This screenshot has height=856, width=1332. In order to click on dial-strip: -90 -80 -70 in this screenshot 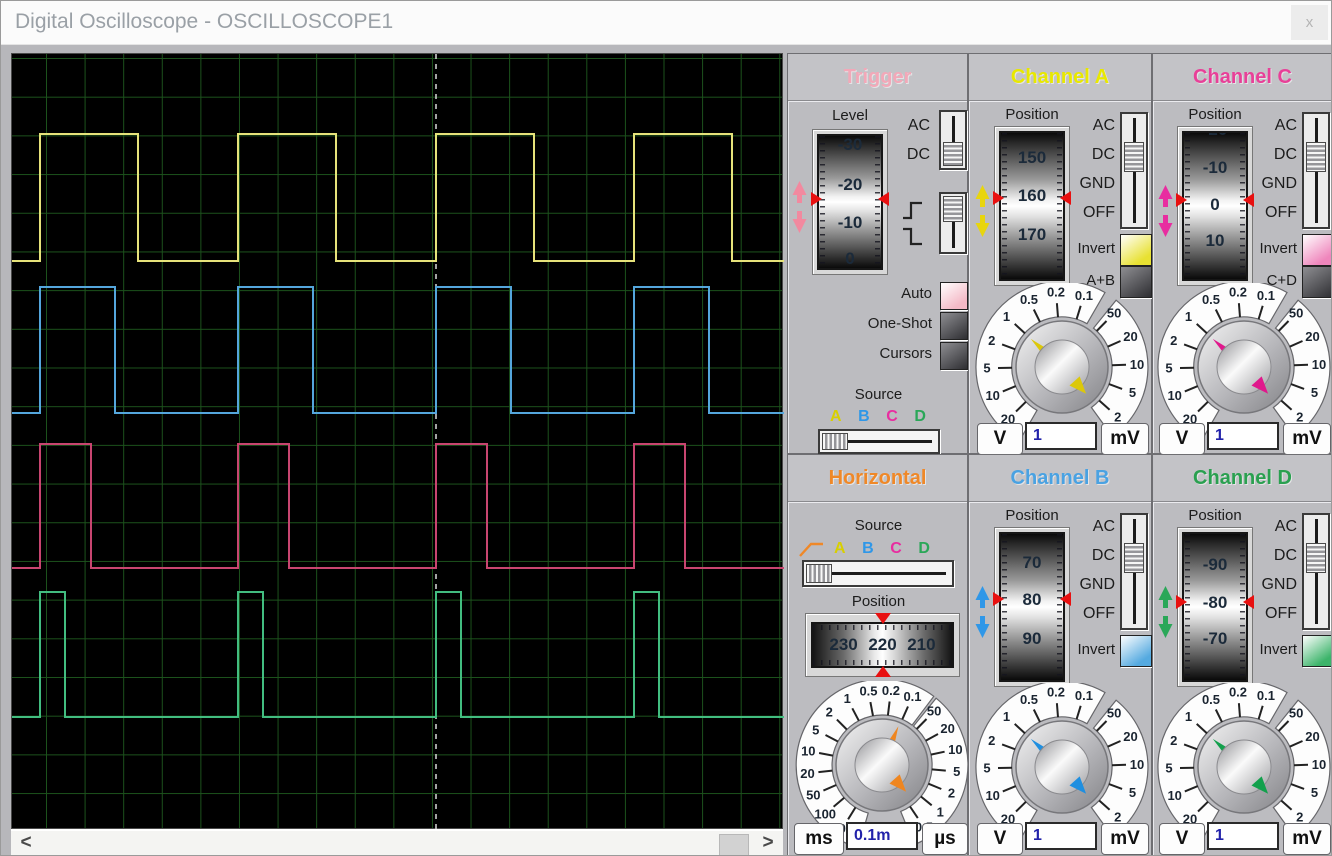, I will do `click(1215, 607)`.